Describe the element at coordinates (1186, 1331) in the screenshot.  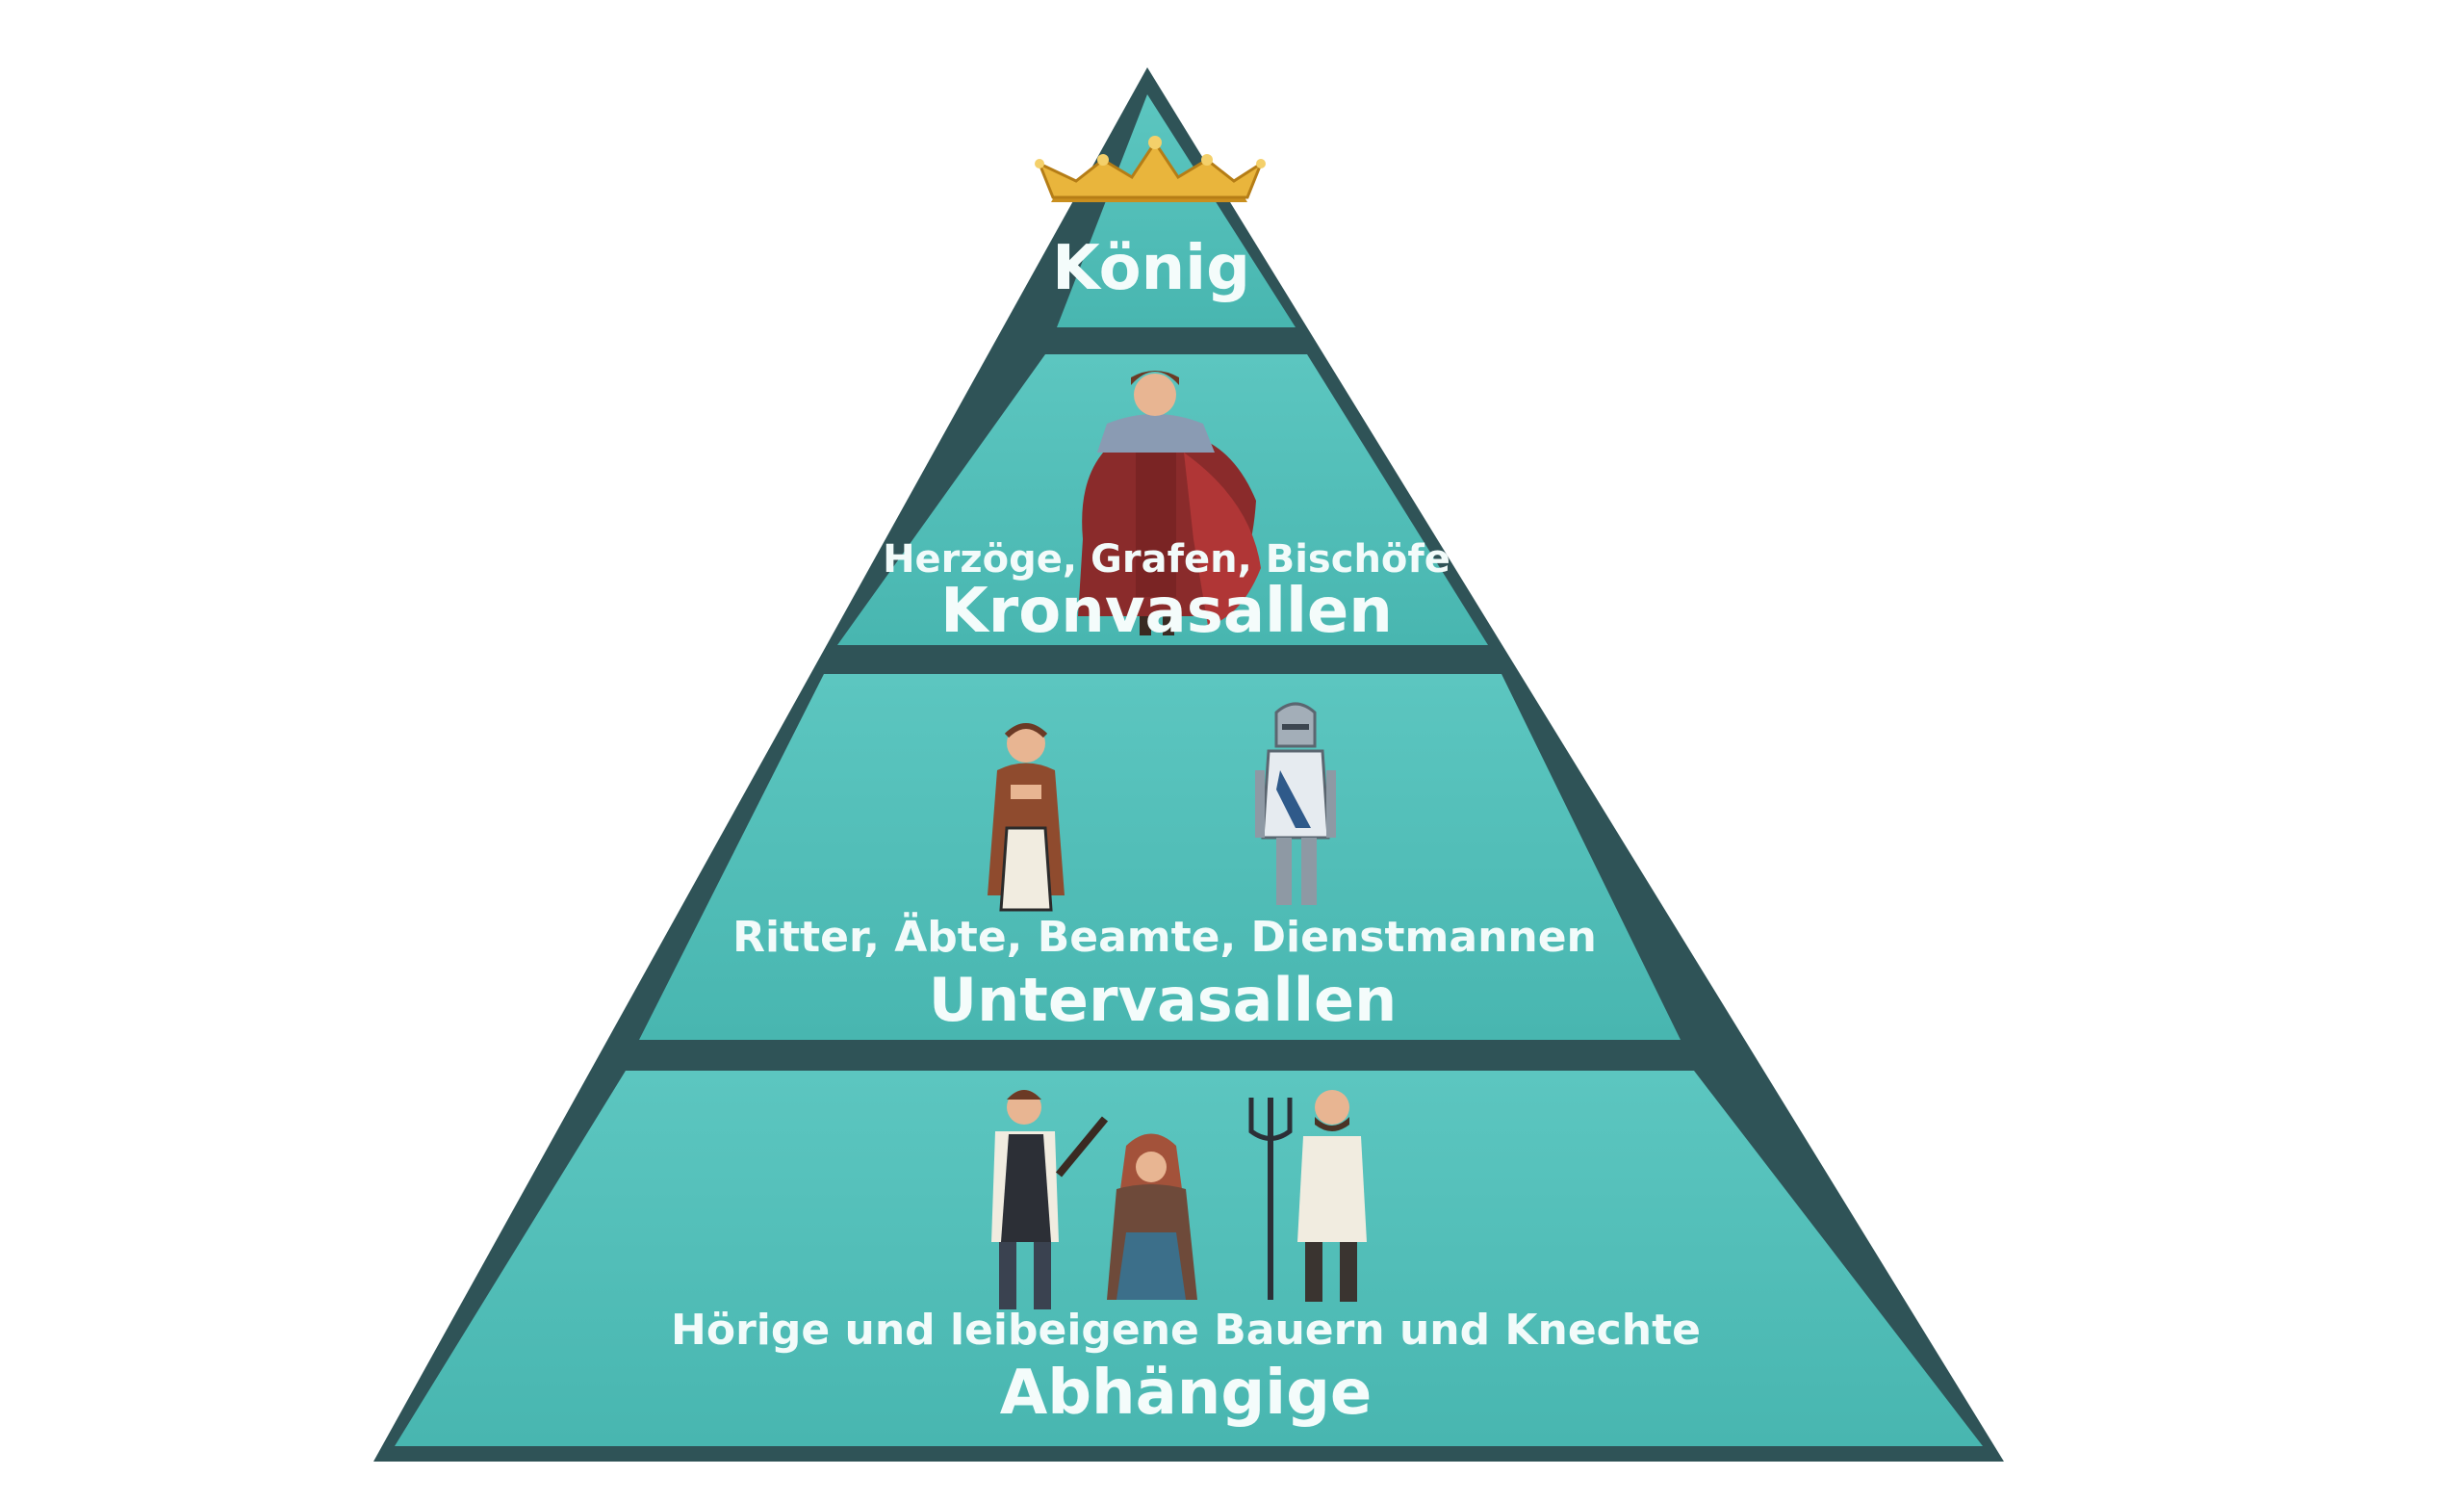
I see `tier-abhaengige-subtitle: Hörige und leibeigene Bauern und Knechte` at that location.